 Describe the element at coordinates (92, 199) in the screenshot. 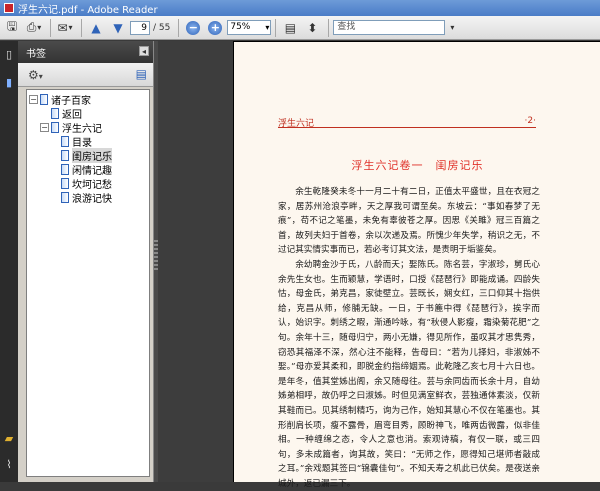

I see `bookmark-label: 浪游记快` at that location.